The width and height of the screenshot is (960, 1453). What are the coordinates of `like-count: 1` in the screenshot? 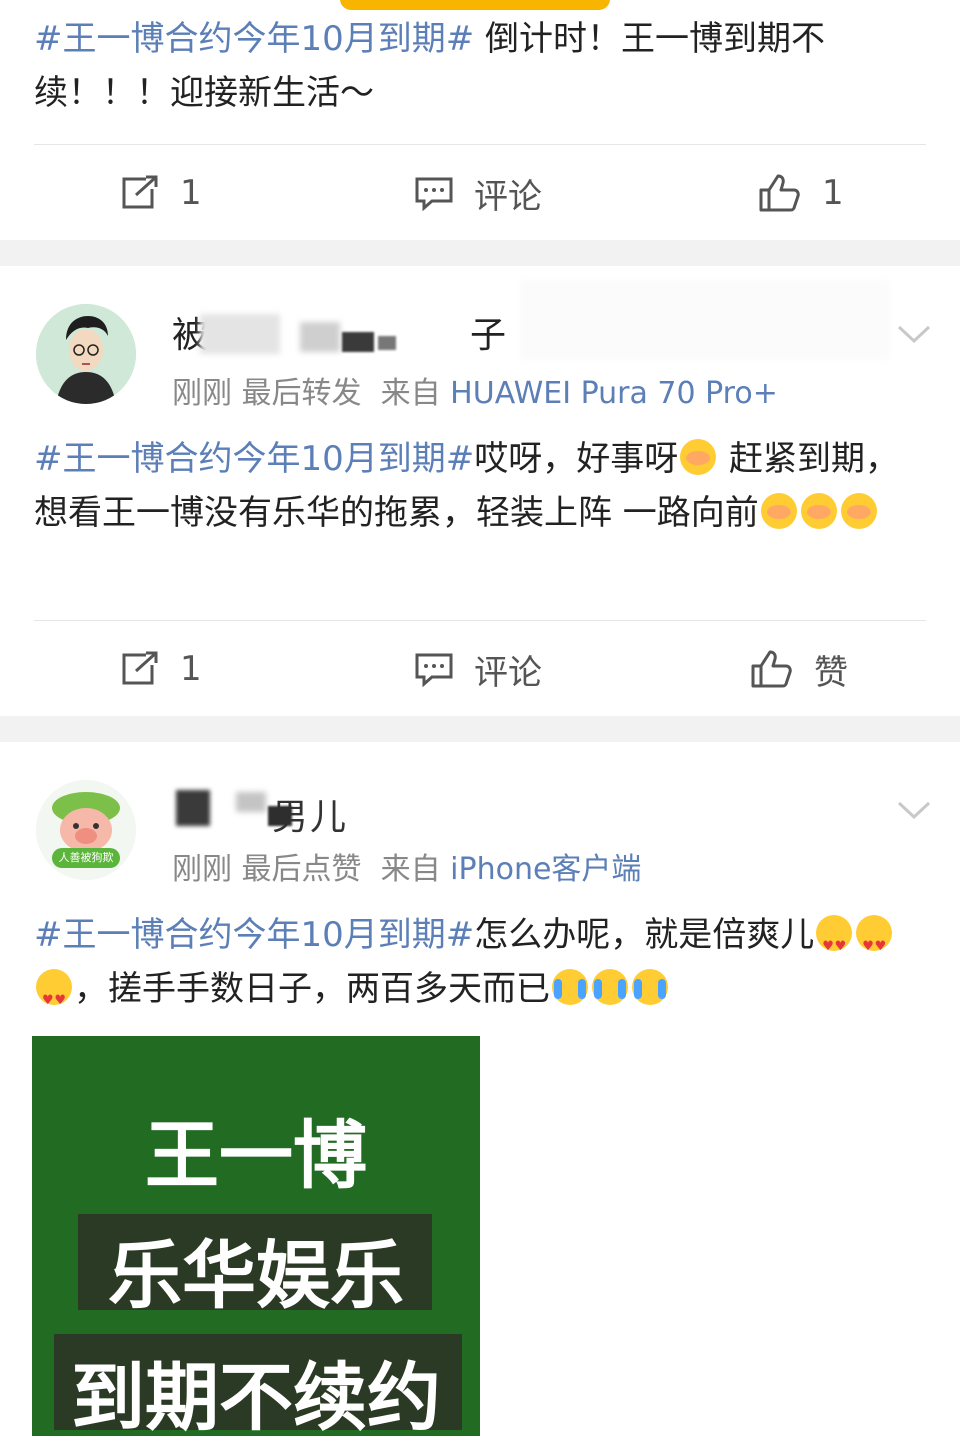 It's located at (833, 193).